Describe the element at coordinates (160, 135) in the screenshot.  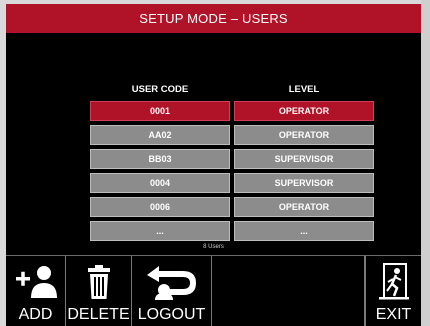
I see `table-row-1-user-code: AA02` at that location.